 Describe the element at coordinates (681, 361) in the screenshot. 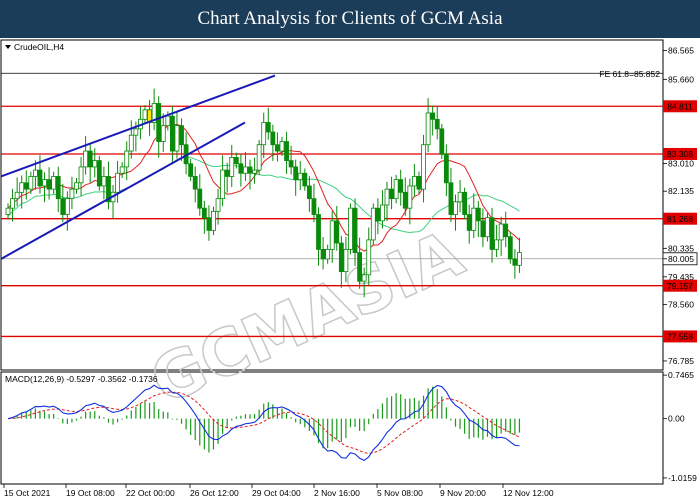

I see `y-tick-label: 76.785` at that location.